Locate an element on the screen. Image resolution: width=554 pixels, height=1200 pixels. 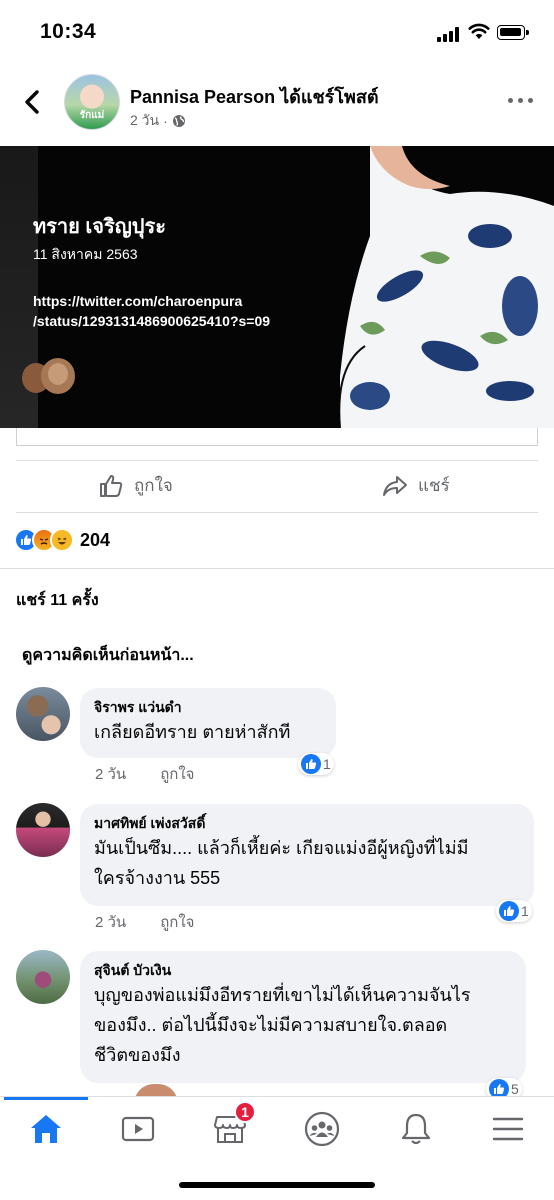
cellular-signal-icon is located at coordinates (449, 34).